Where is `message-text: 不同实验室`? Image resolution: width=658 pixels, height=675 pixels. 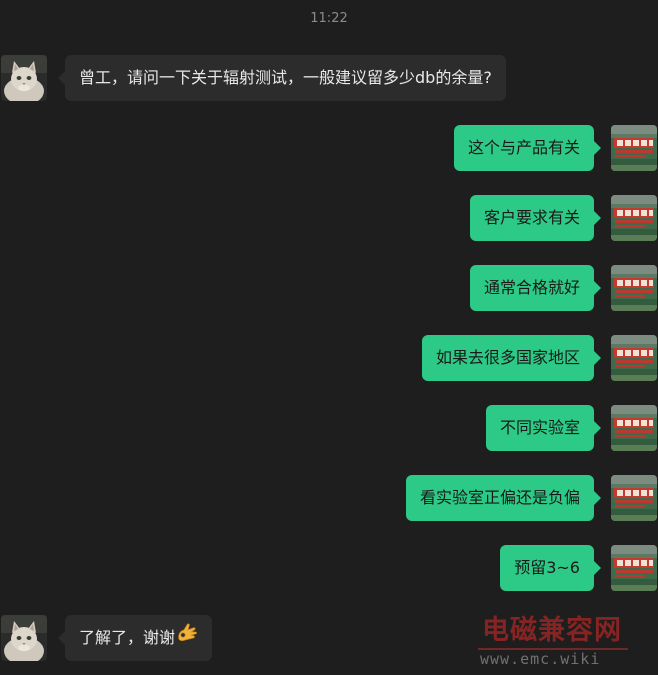 message-text: 不同实验室 is located at coordinates (539, 427).